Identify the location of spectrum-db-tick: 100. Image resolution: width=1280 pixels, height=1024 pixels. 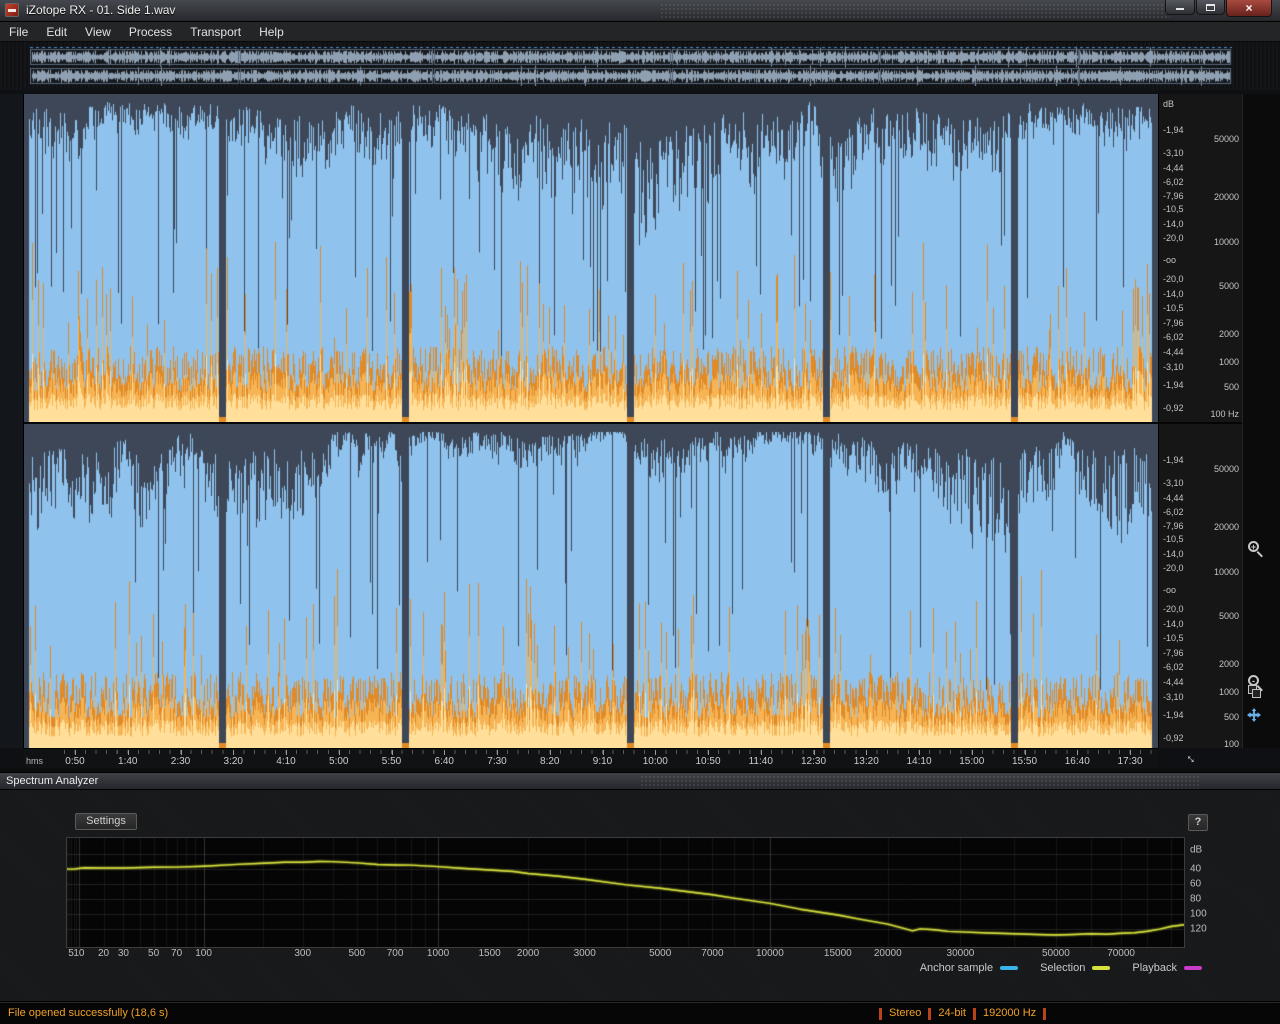
(1198, 914).